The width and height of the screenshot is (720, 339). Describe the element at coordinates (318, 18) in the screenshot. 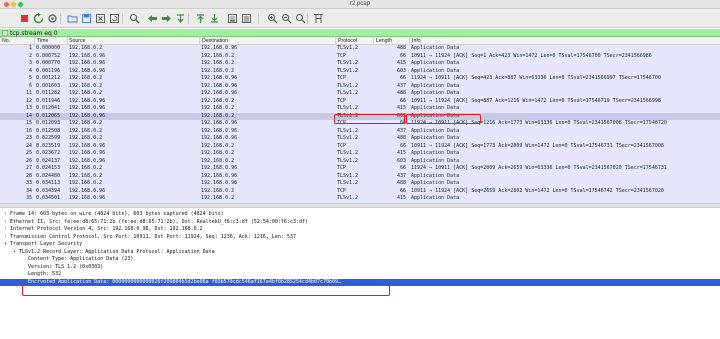

I see `resize-columns-button` at that location.